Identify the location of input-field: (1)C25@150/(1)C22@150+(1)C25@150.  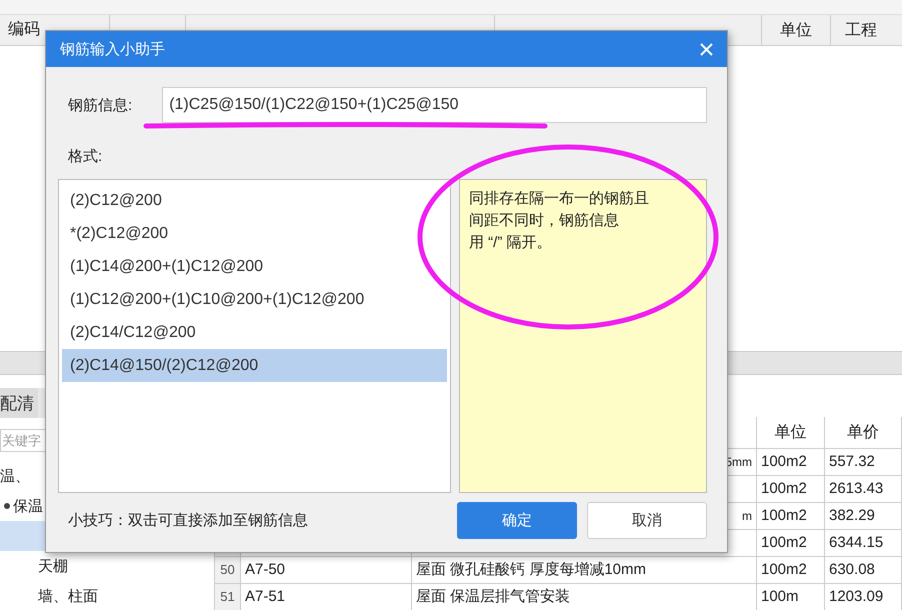
(434, 105).